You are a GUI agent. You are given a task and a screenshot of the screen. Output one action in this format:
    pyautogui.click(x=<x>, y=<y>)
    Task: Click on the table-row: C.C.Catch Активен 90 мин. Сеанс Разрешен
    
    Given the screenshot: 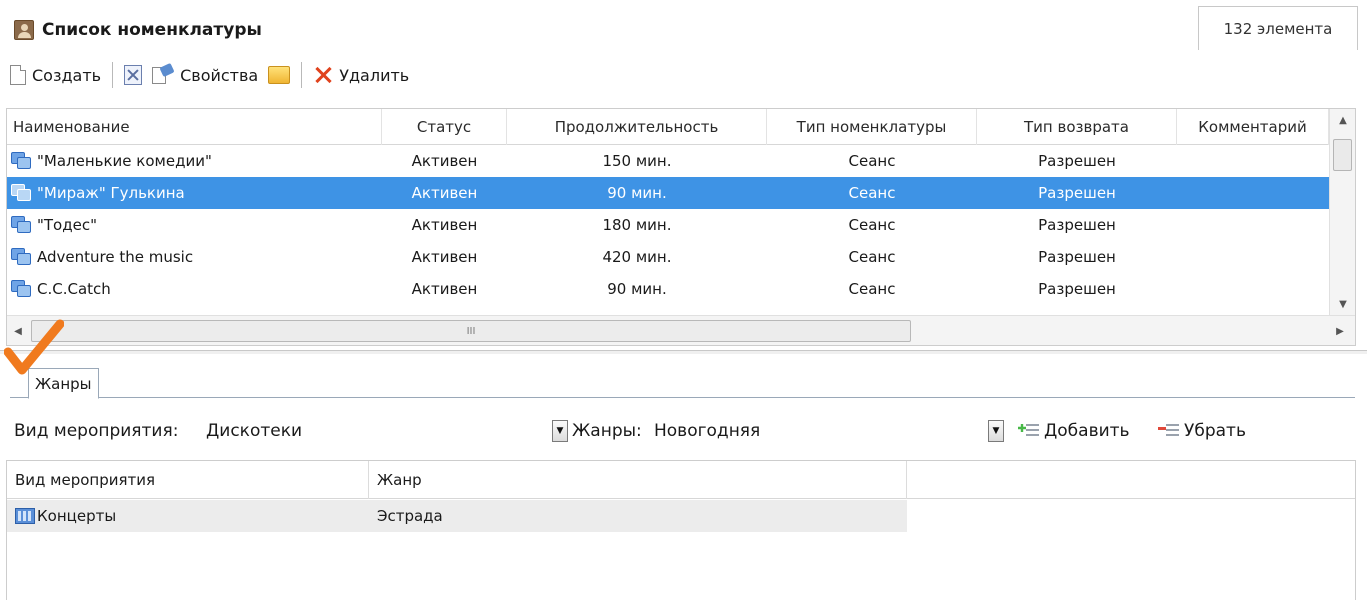 What is the action you would take?
    pyautogui.click(x=668, y=289)
    